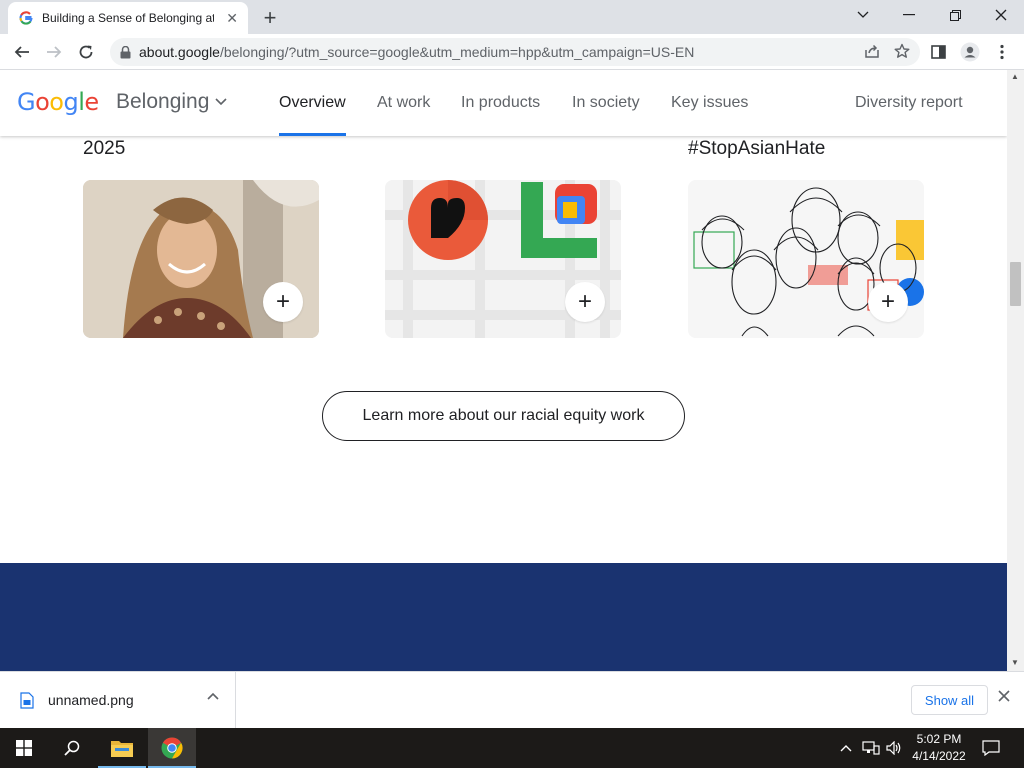  What do you see at coordinates (512, 17) in the screenshot?
I see `browser-tab-strip: Building a Sense of Belonging at ✕ +` at bounding box center [512, 17].